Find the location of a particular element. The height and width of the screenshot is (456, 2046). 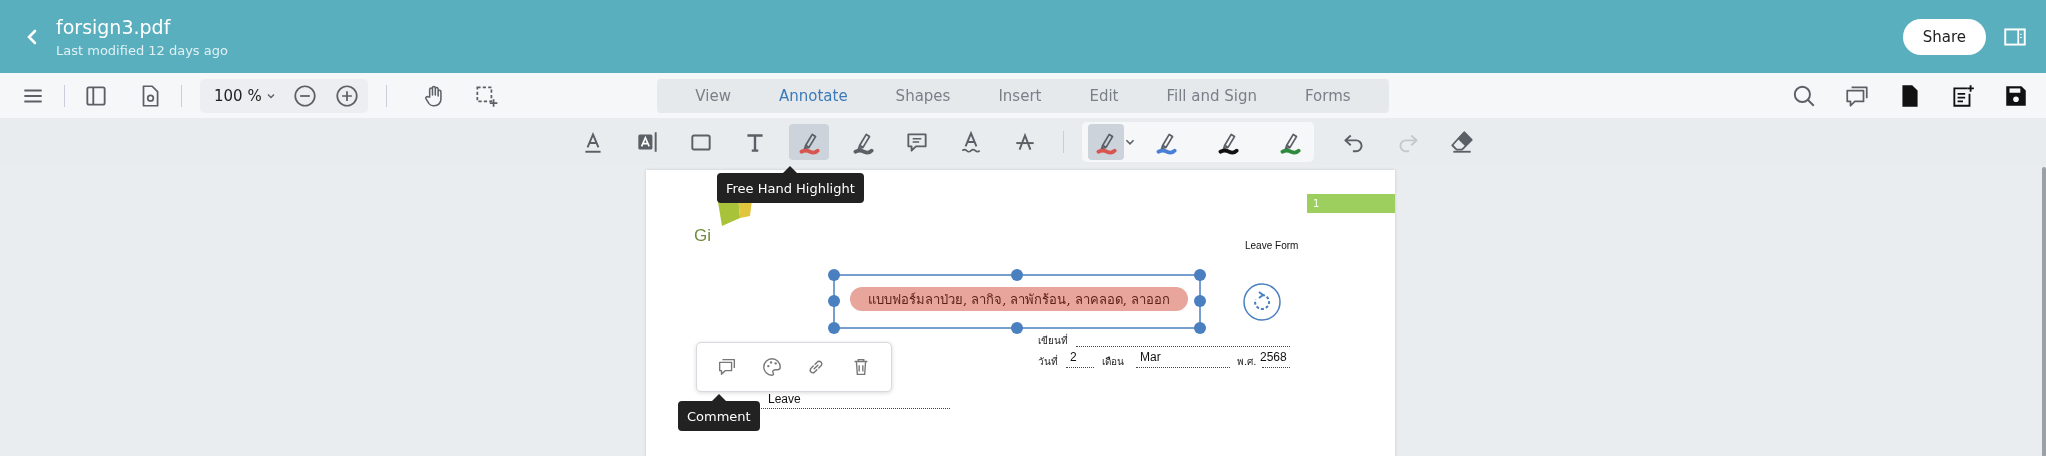

date-value: 2 is located at coordinates (1073, 357).